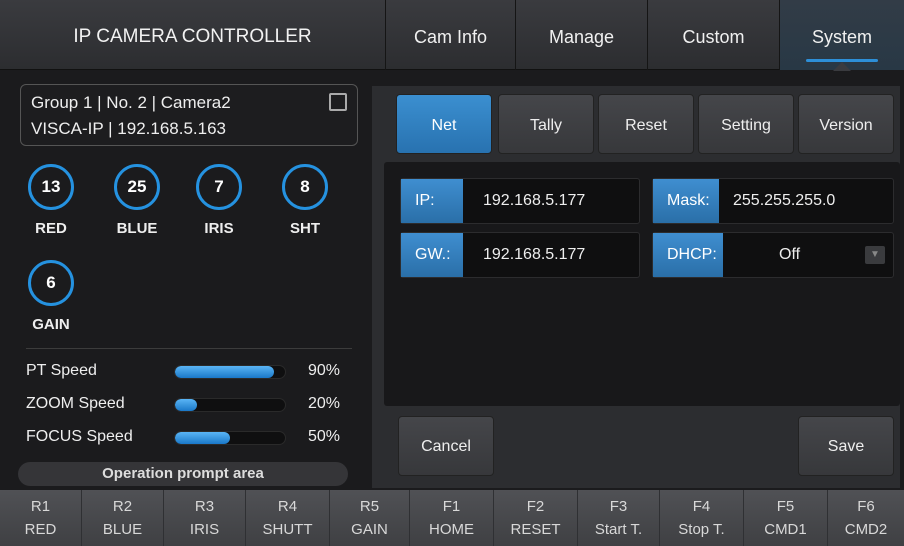 This screenshot has width=904, height=546. I want to click on iris-label: IRIS, so click(219, 228).